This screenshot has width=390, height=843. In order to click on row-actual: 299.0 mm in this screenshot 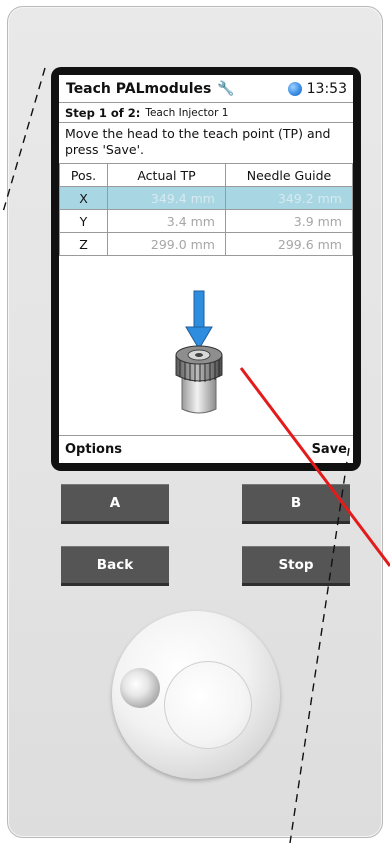, I will do `click(166, 244)`.